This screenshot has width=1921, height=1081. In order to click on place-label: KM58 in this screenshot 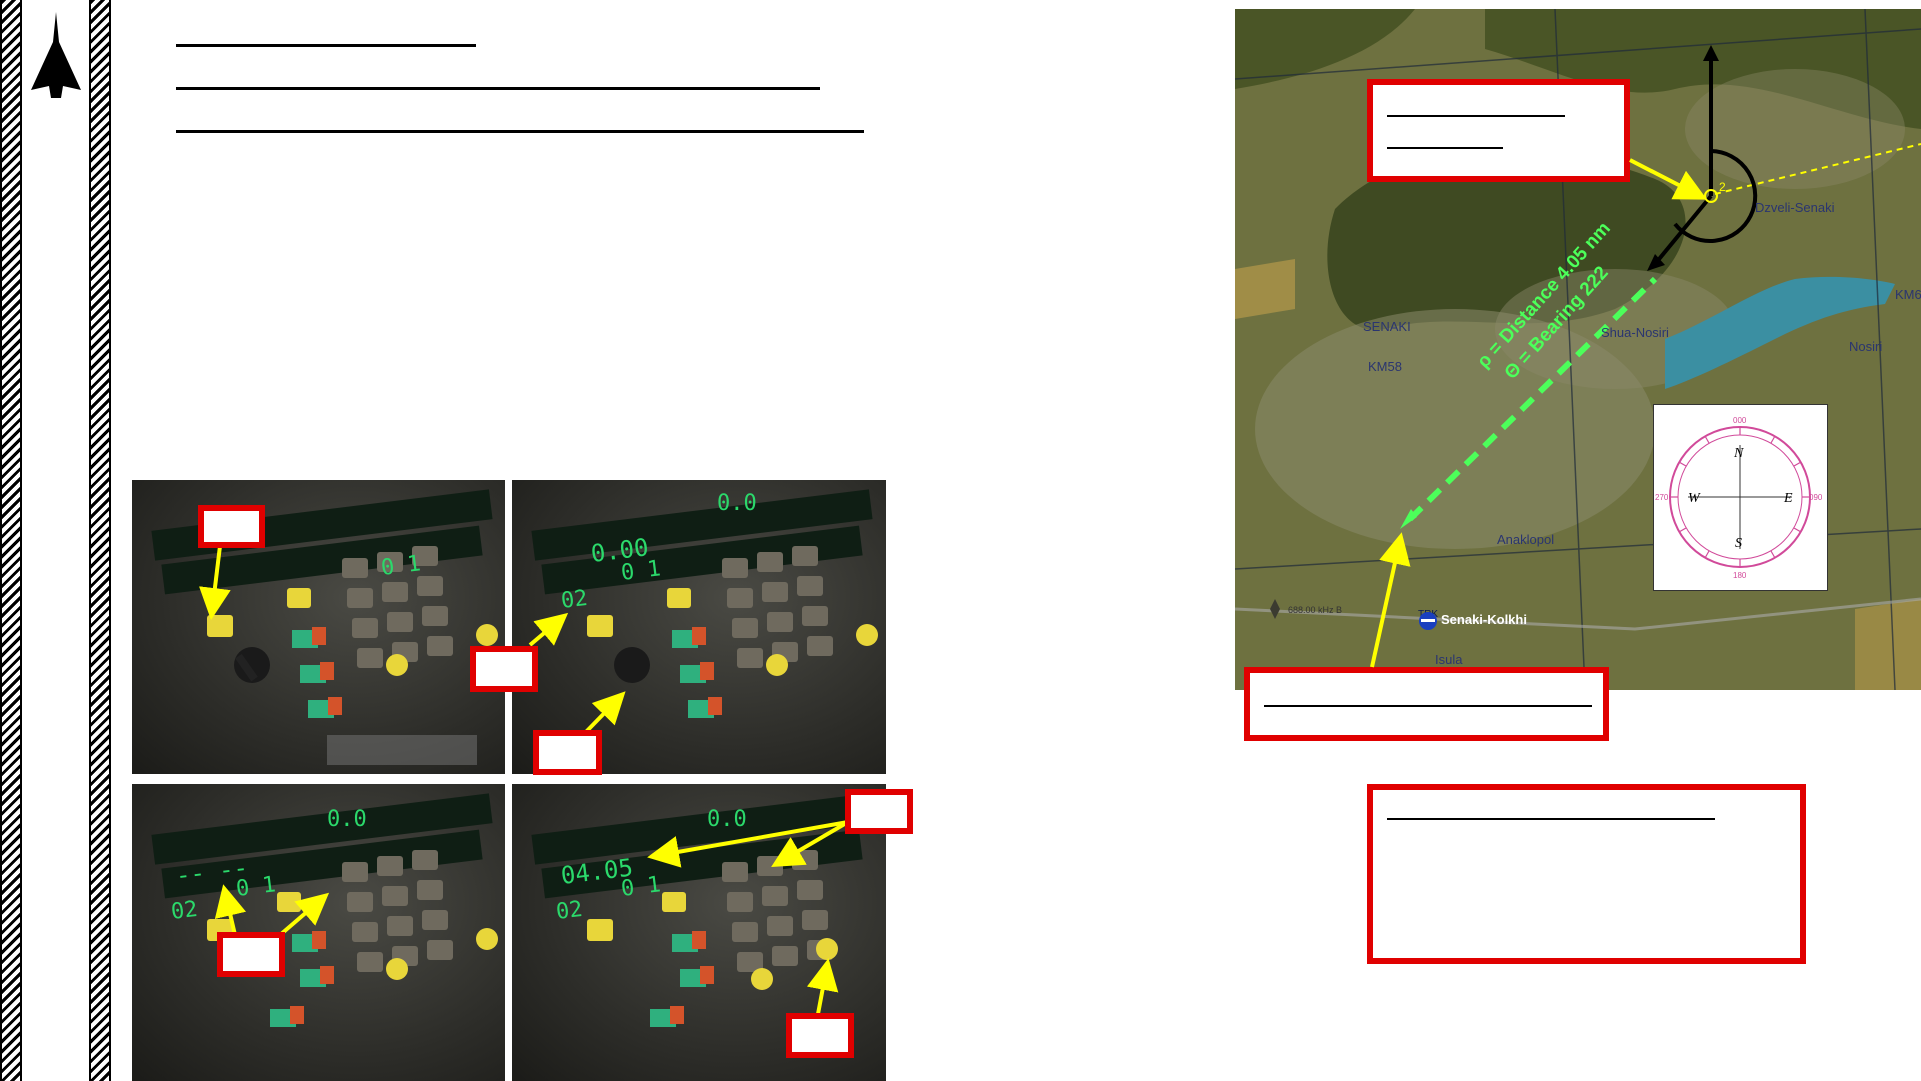, I will do `click(1385, 366)`.